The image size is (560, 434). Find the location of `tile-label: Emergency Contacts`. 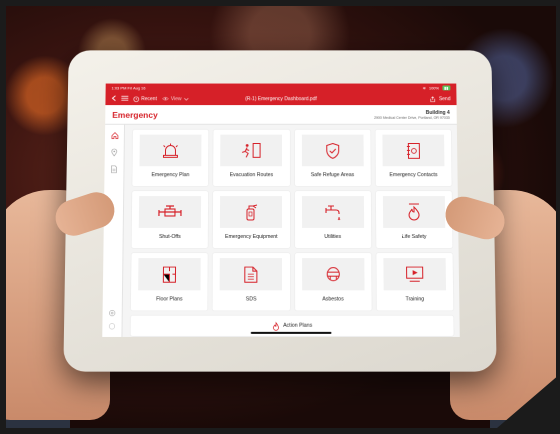

tile-label: Emergency Contacts is located at coordinates (413, 175).